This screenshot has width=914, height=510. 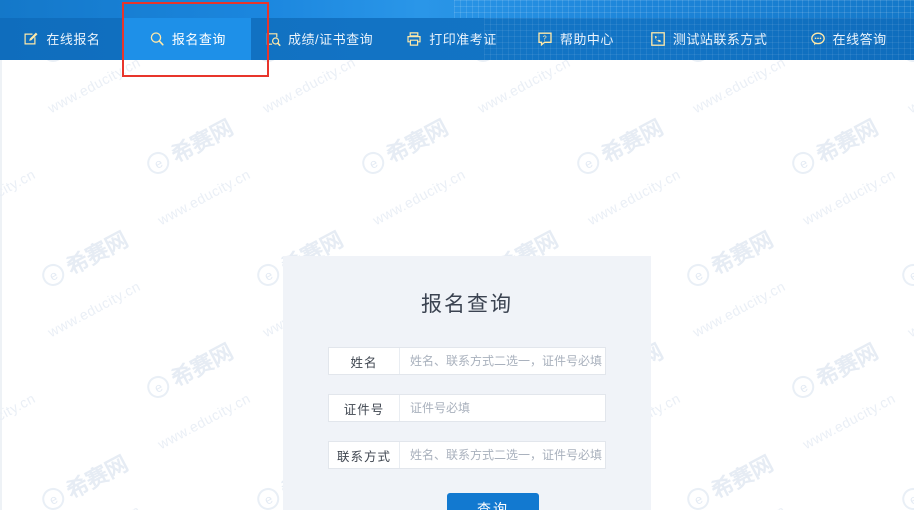 I want to click on nav-item-label: 帮助中心, so click(x=586, y=39).